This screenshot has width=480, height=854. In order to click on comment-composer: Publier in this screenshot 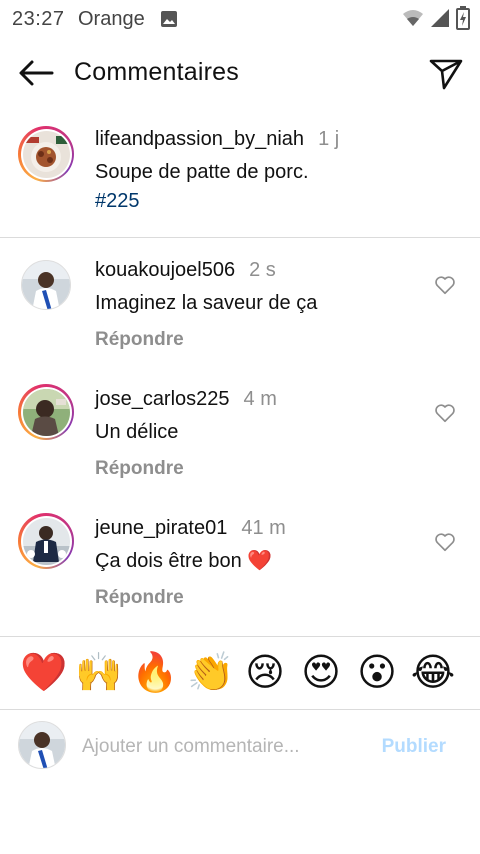, I will do `click(240, 748)`.